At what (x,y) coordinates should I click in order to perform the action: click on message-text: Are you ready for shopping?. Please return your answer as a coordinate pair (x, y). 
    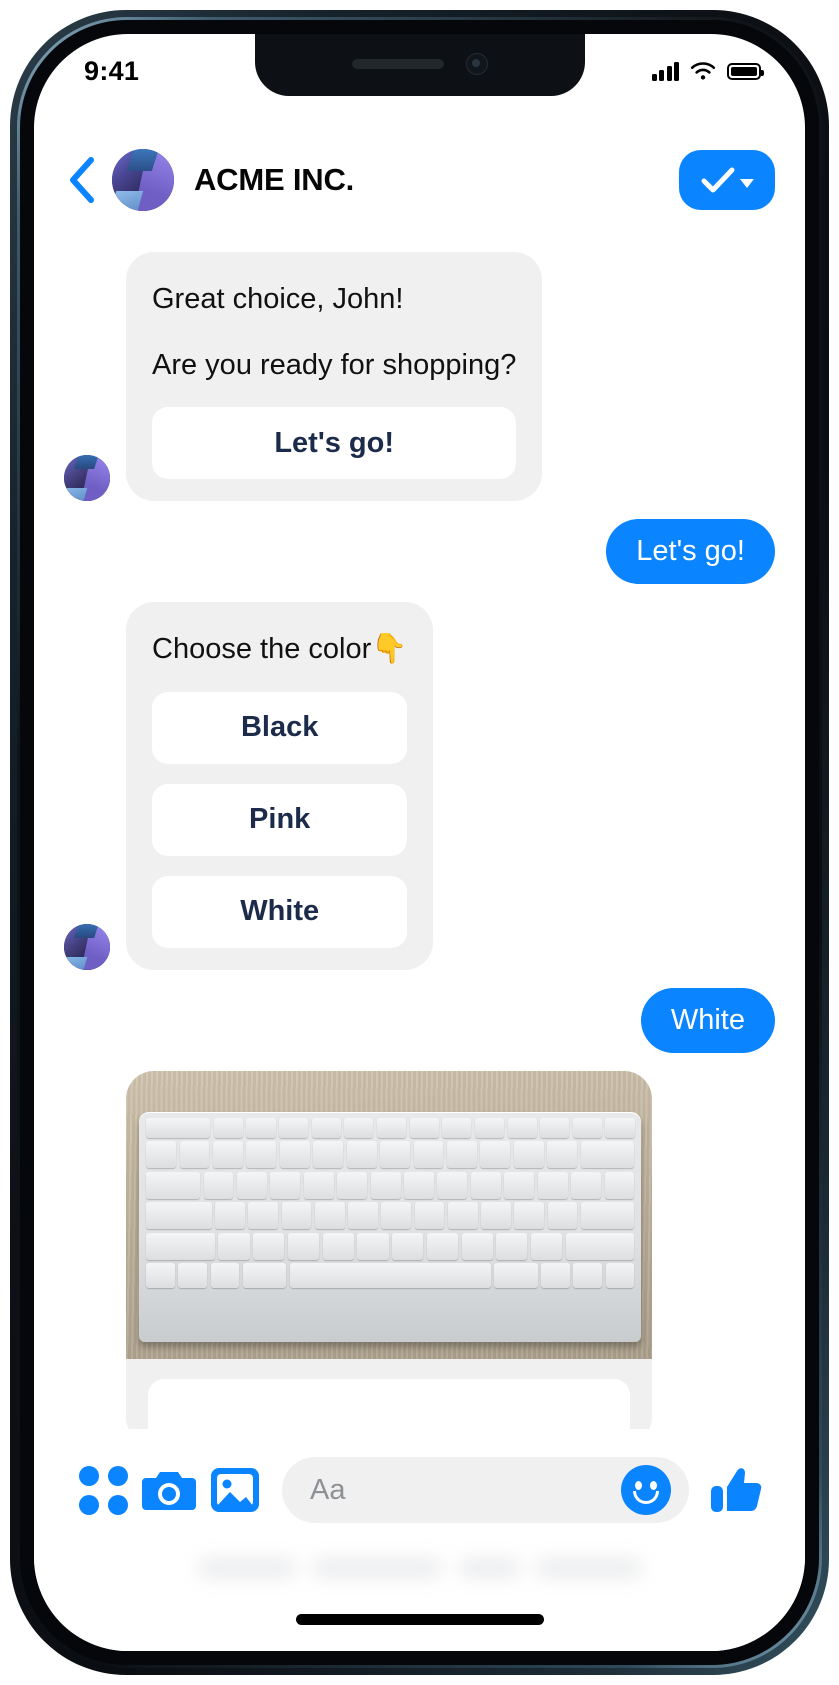
    Looking at the image, I should click on (334, 364).